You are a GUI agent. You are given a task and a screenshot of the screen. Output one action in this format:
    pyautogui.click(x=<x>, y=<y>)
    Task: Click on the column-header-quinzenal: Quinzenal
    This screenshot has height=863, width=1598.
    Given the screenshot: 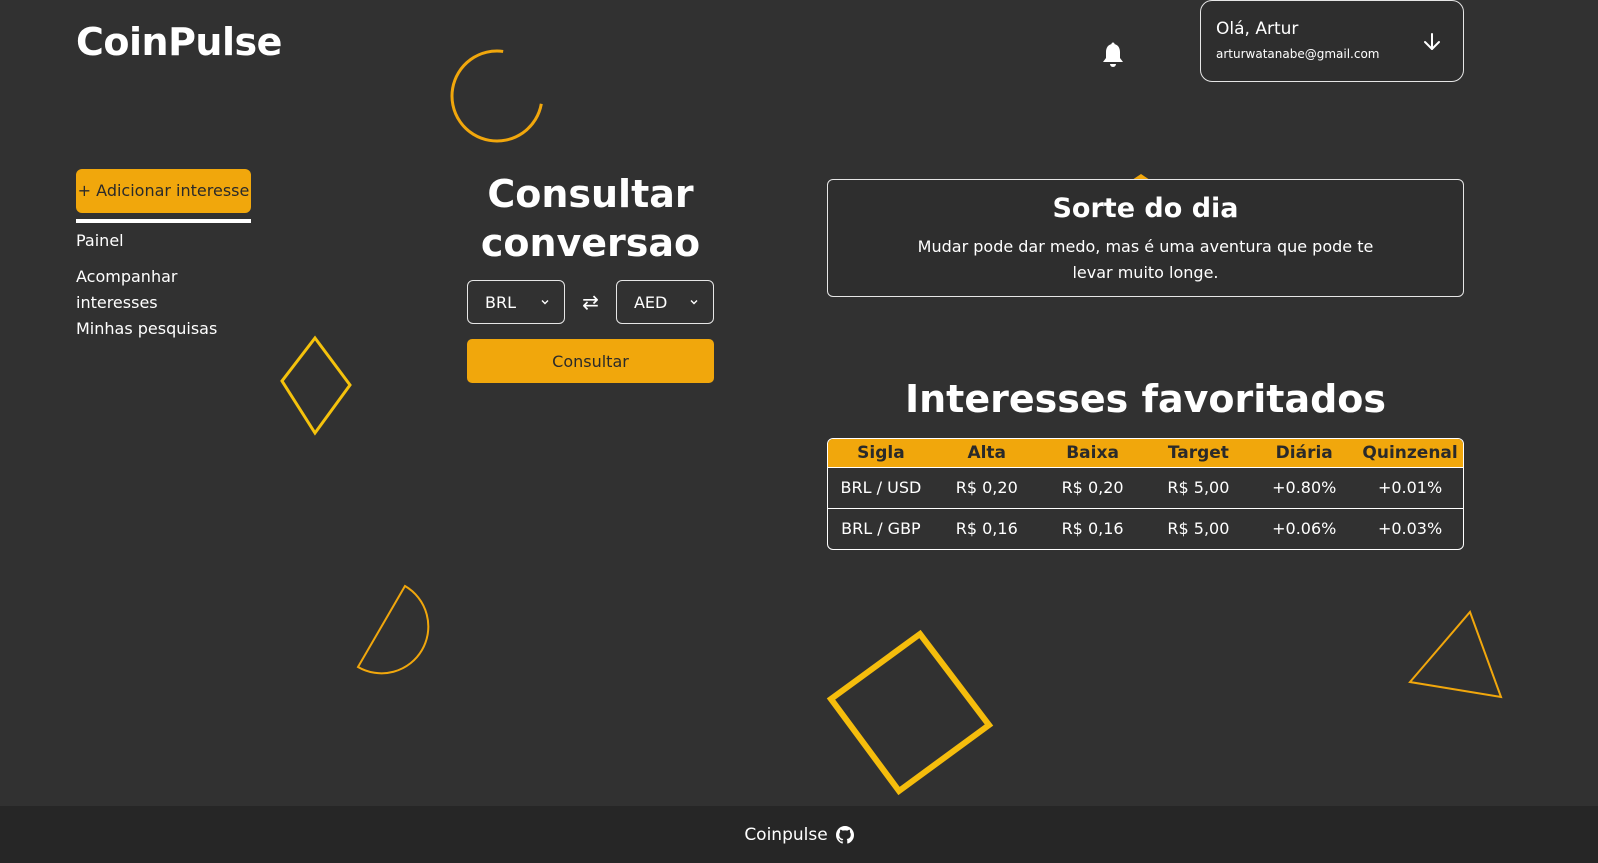 What is the action you would take?
    pyautogui.click(x=1410, y=453)
    